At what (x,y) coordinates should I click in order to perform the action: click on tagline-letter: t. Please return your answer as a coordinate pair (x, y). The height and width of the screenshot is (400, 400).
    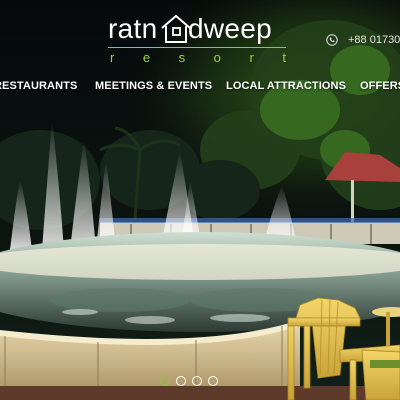
    Looking at the image, I should click on (284, 57).